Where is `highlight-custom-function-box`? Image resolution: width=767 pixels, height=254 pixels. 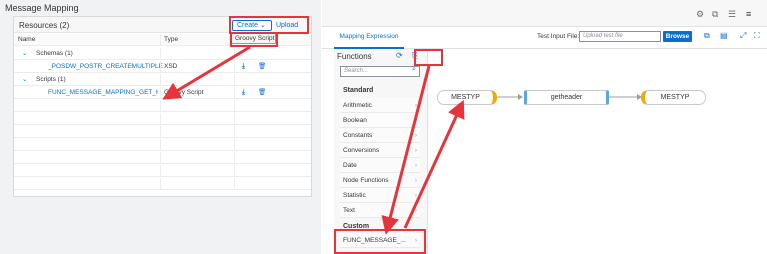 highlight-custom-function-box is located at coordinates (380, 241).